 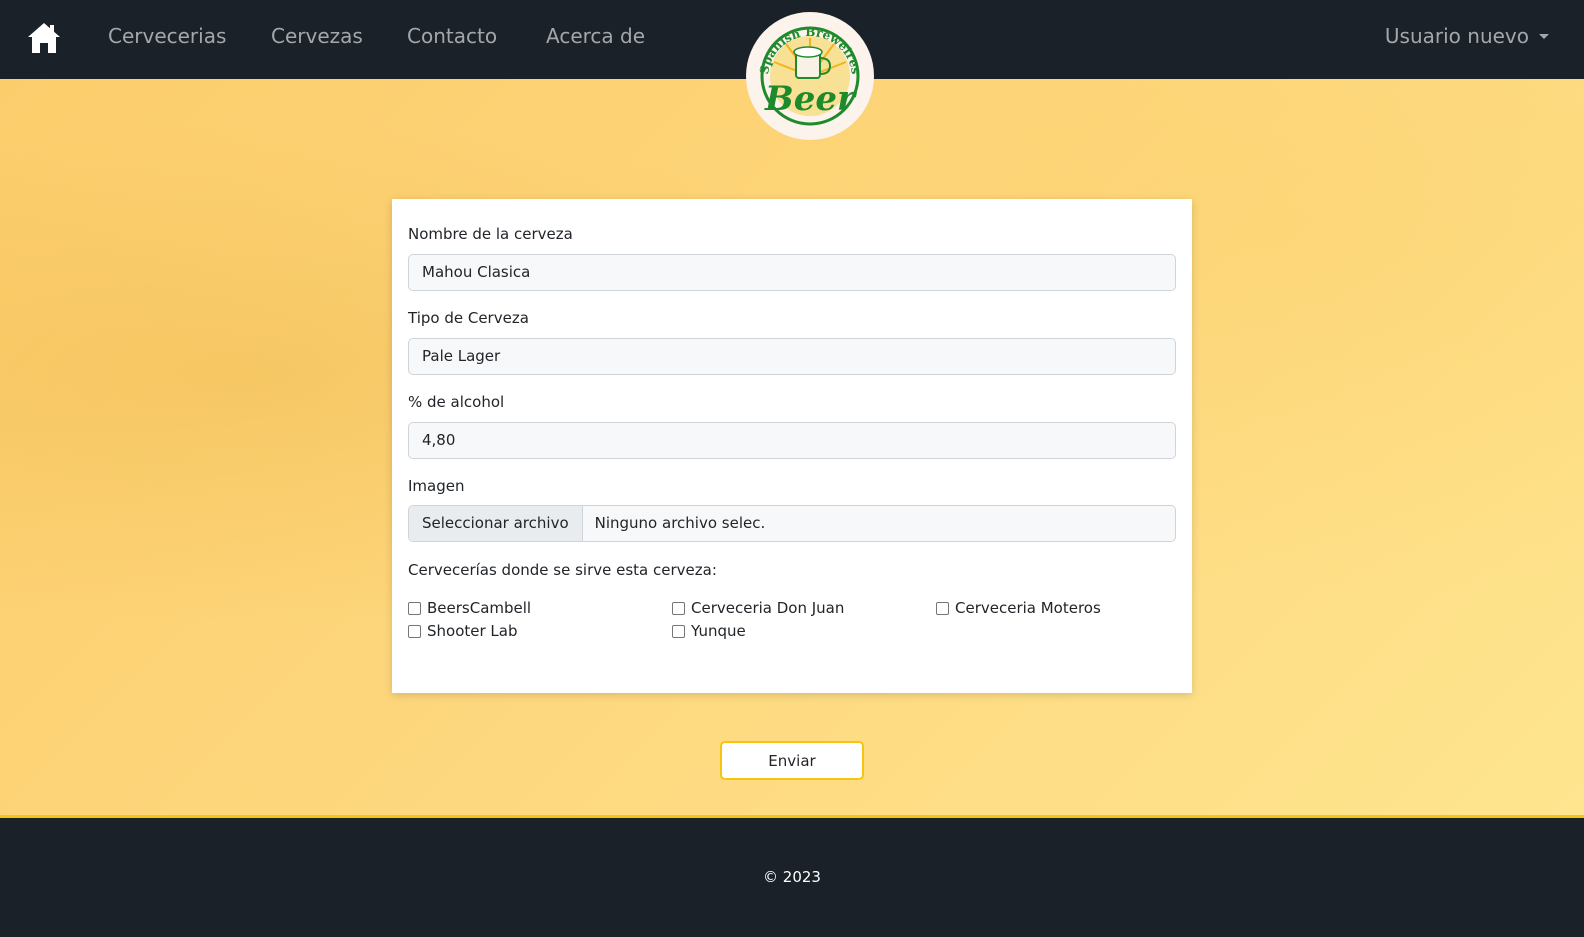 What do you see at coordinates (452, 36) in the screenshot?
I see `nav-link-contacto: Contacto` at bounding box center [452, 36].